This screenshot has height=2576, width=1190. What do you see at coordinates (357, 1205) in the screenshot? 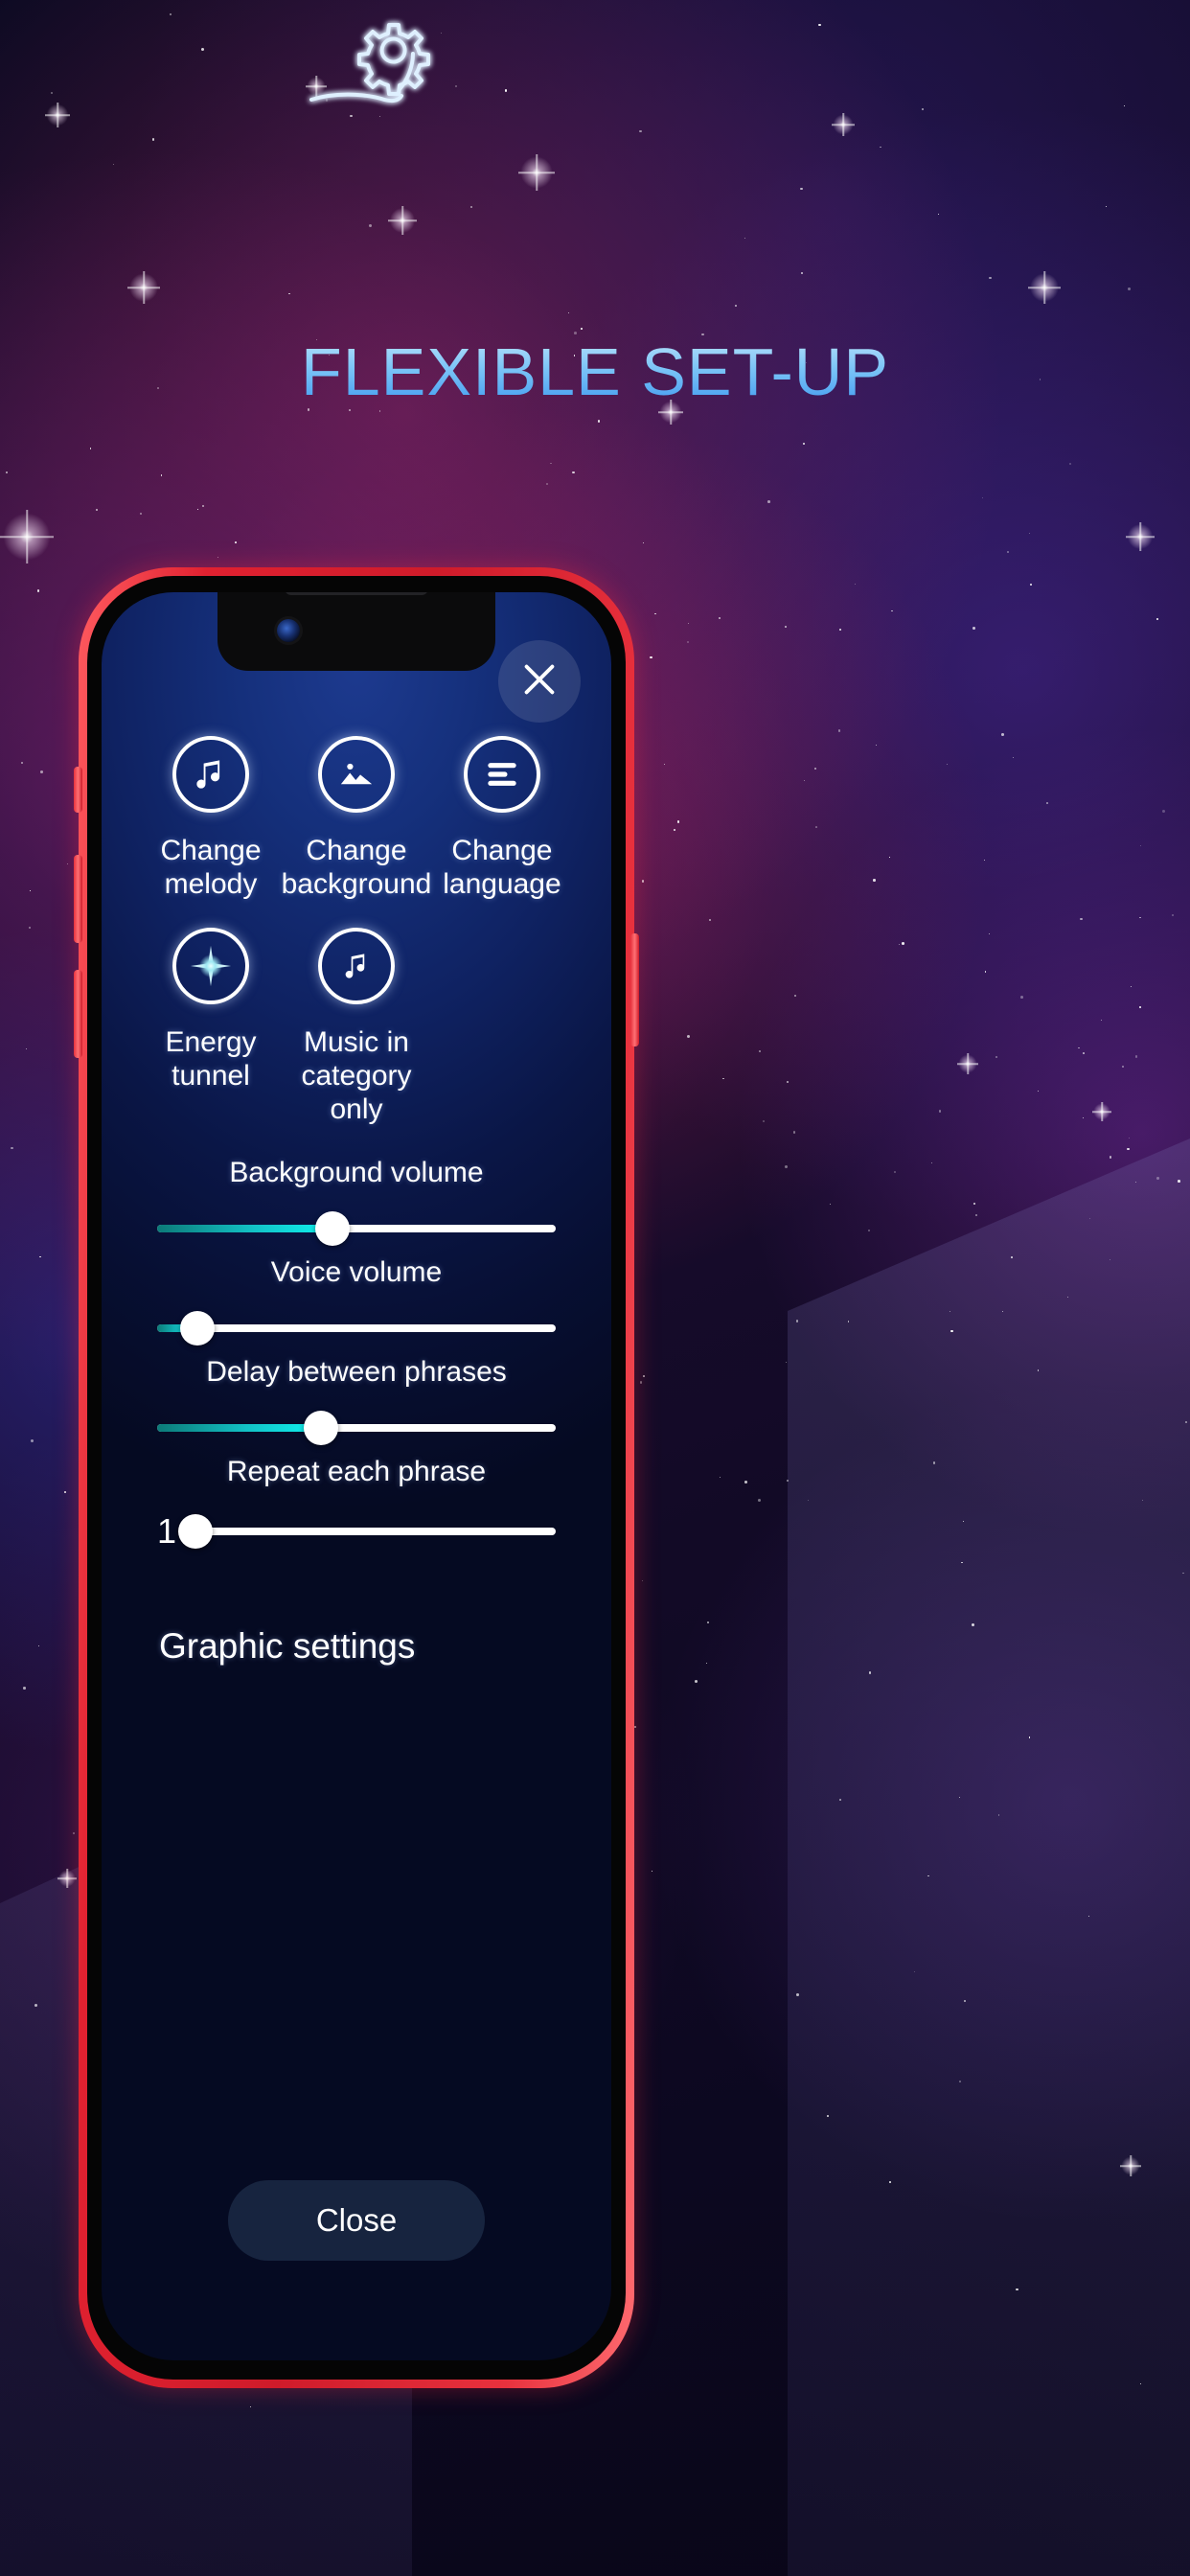
I see `slider-background-volume: Background volume` at bounding box center [357, 1205].